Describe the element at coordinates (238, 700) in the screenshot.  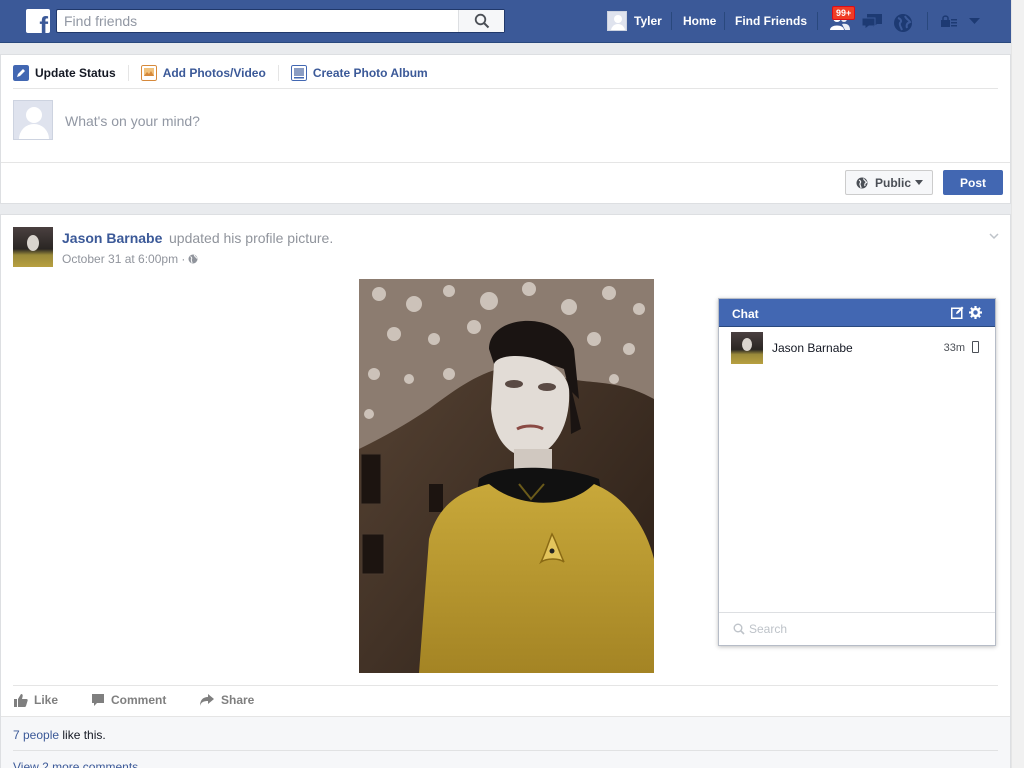
I see `share-label: Share` at that location.